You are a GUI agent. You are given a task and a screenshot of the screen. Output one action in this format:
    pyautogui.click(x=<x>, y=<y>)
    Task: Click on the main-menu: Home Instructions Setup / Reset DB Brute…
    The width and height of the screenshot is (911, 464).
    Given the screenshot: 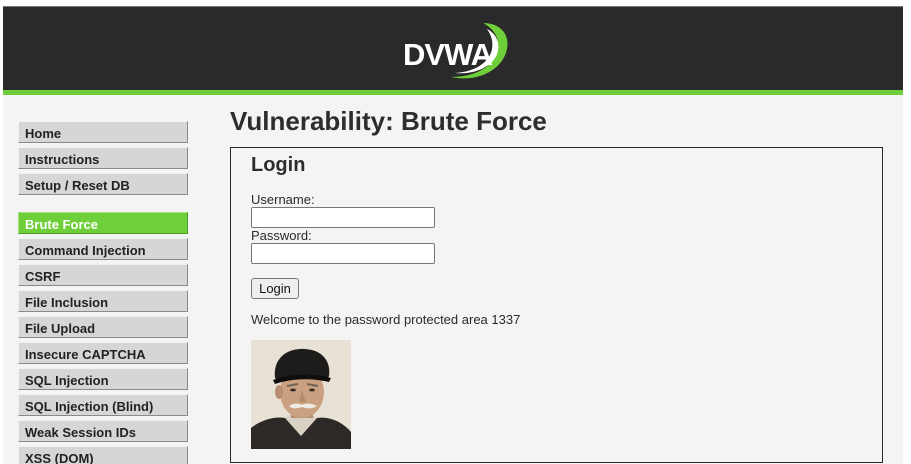 What is the action you would take?
    pyautogui.click(x=103, y=292)
    